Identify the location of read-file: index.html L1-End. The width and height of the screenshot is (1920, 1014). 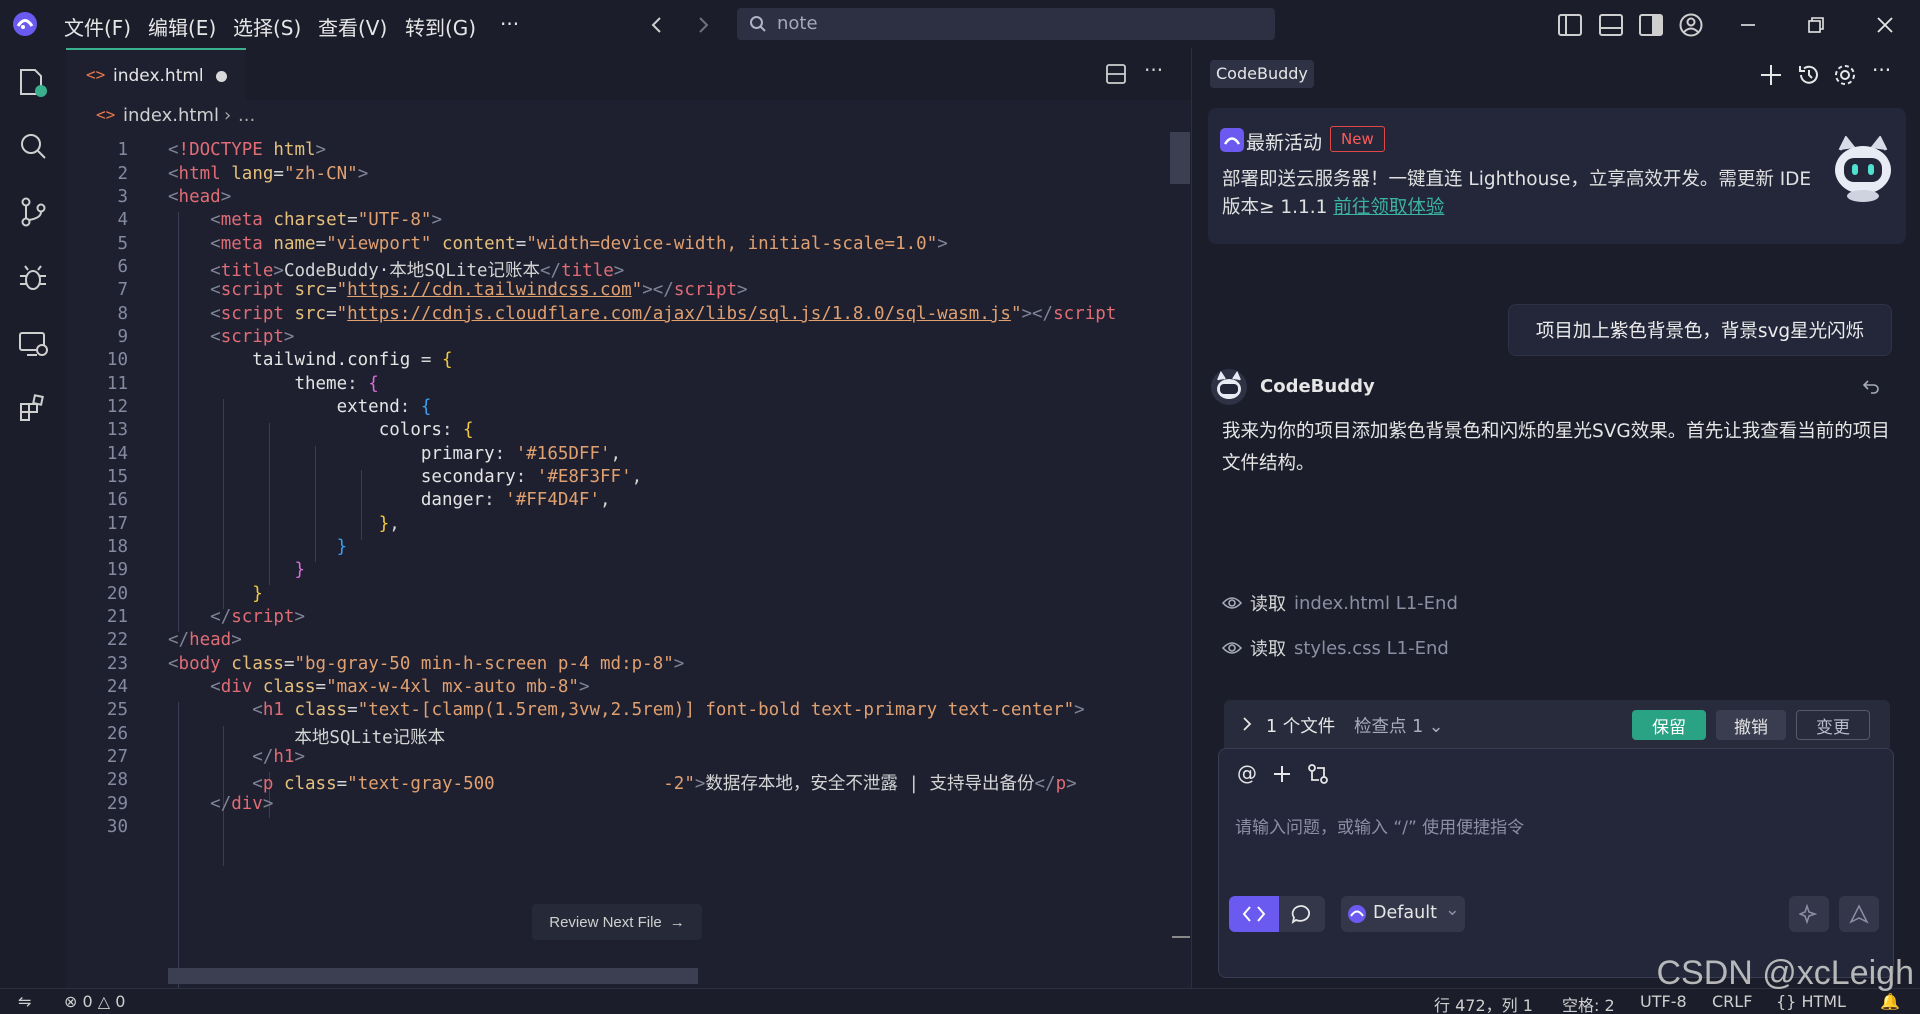
(1376, 603).